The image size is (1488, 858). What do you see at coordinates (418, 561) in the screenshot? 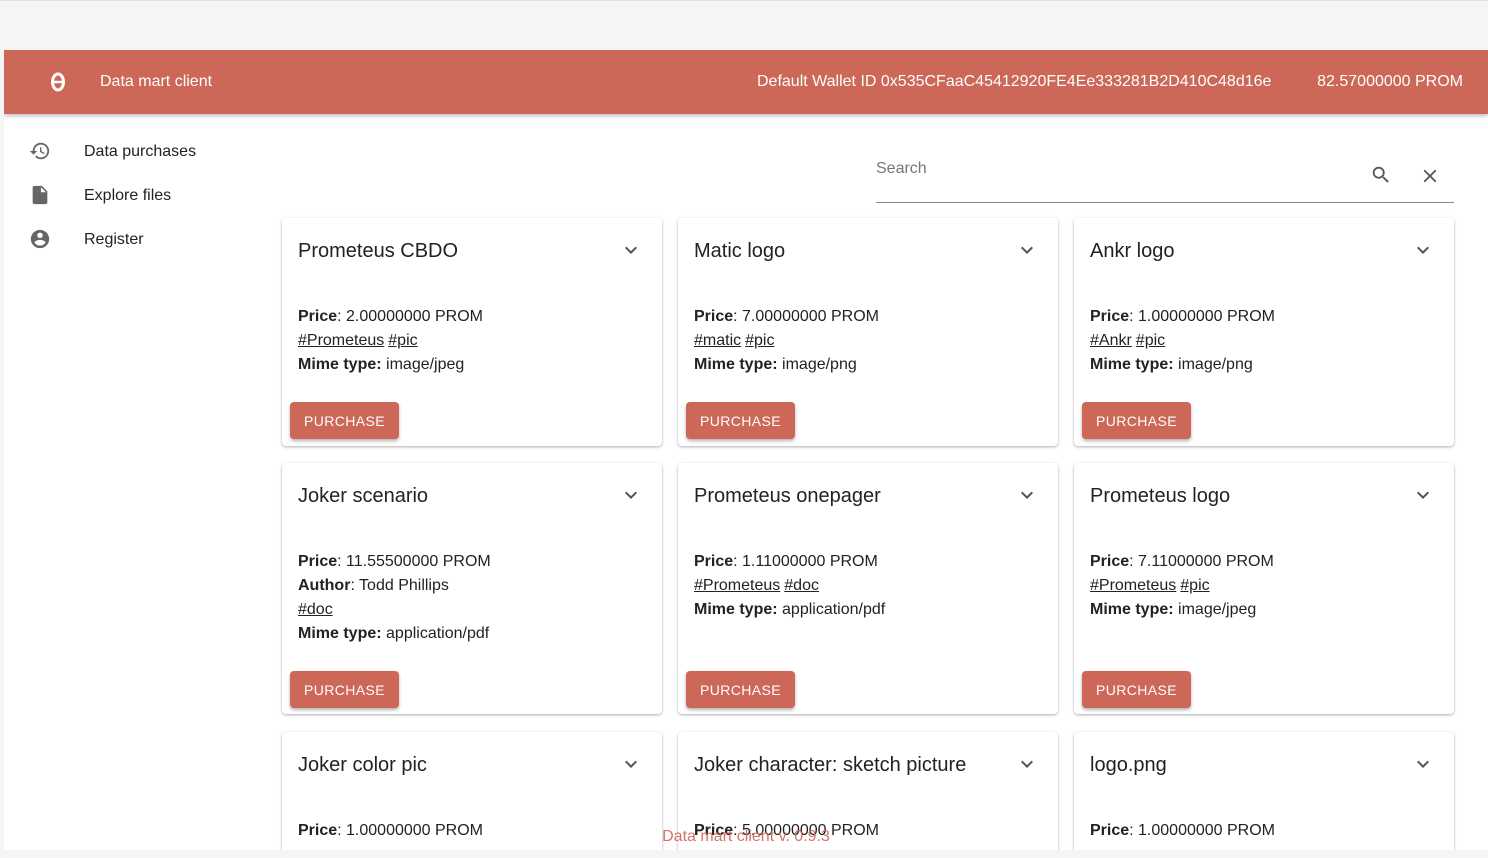
I see `price-value: 11.55500000 PROM` at bounding box center [418, 561].